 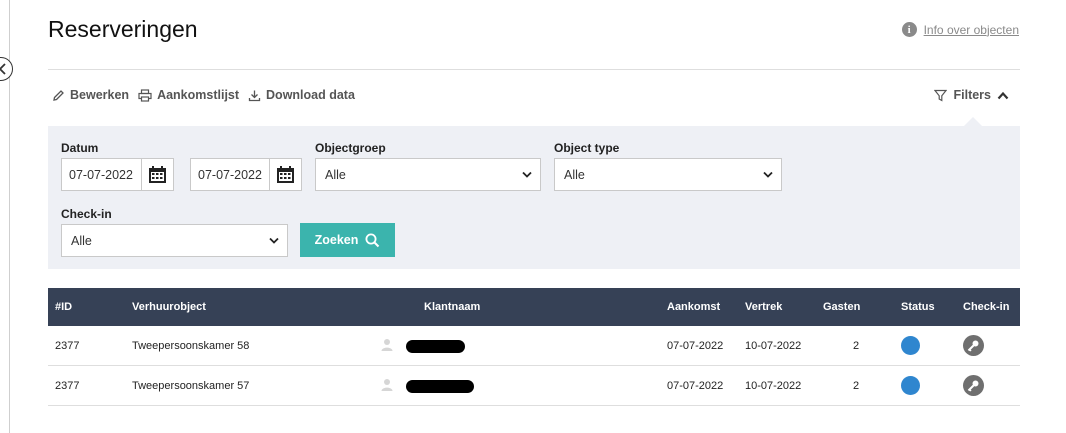 I want to click on date-to-field: 07-07-2022, so click(x=246, y=174).